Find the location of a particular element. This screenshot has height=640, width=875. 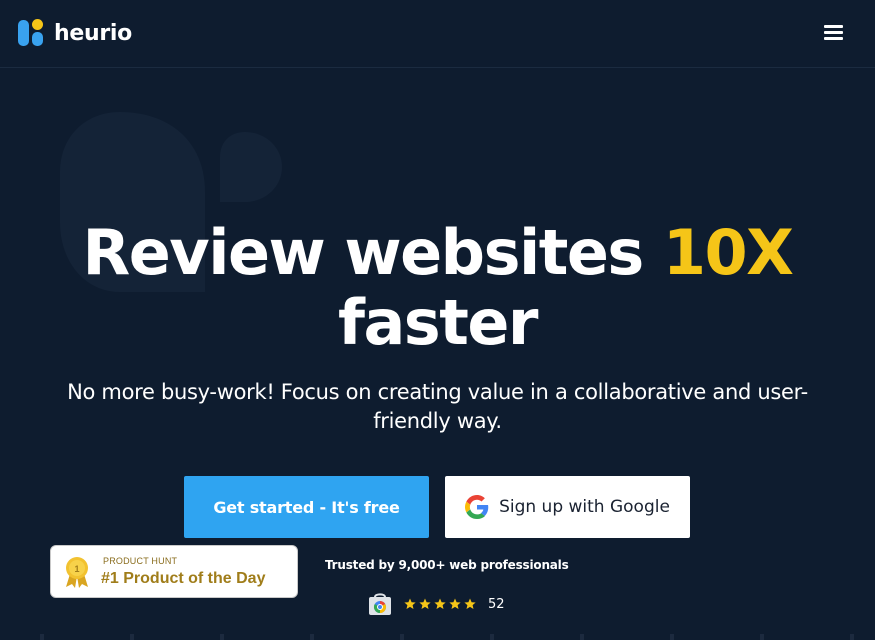

star-rating is located at coordinates (440, 604).